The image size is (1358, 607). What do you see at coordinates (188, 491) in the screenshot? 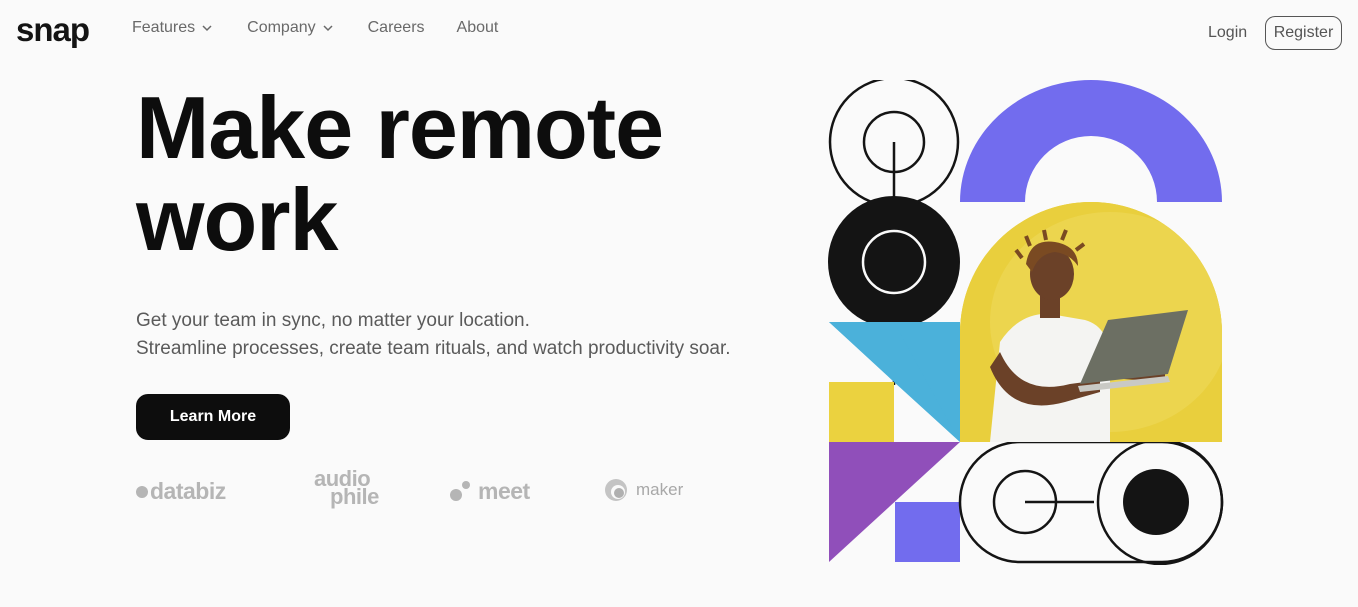
I see `client-name: databiz` at bounding box center [188, 491].